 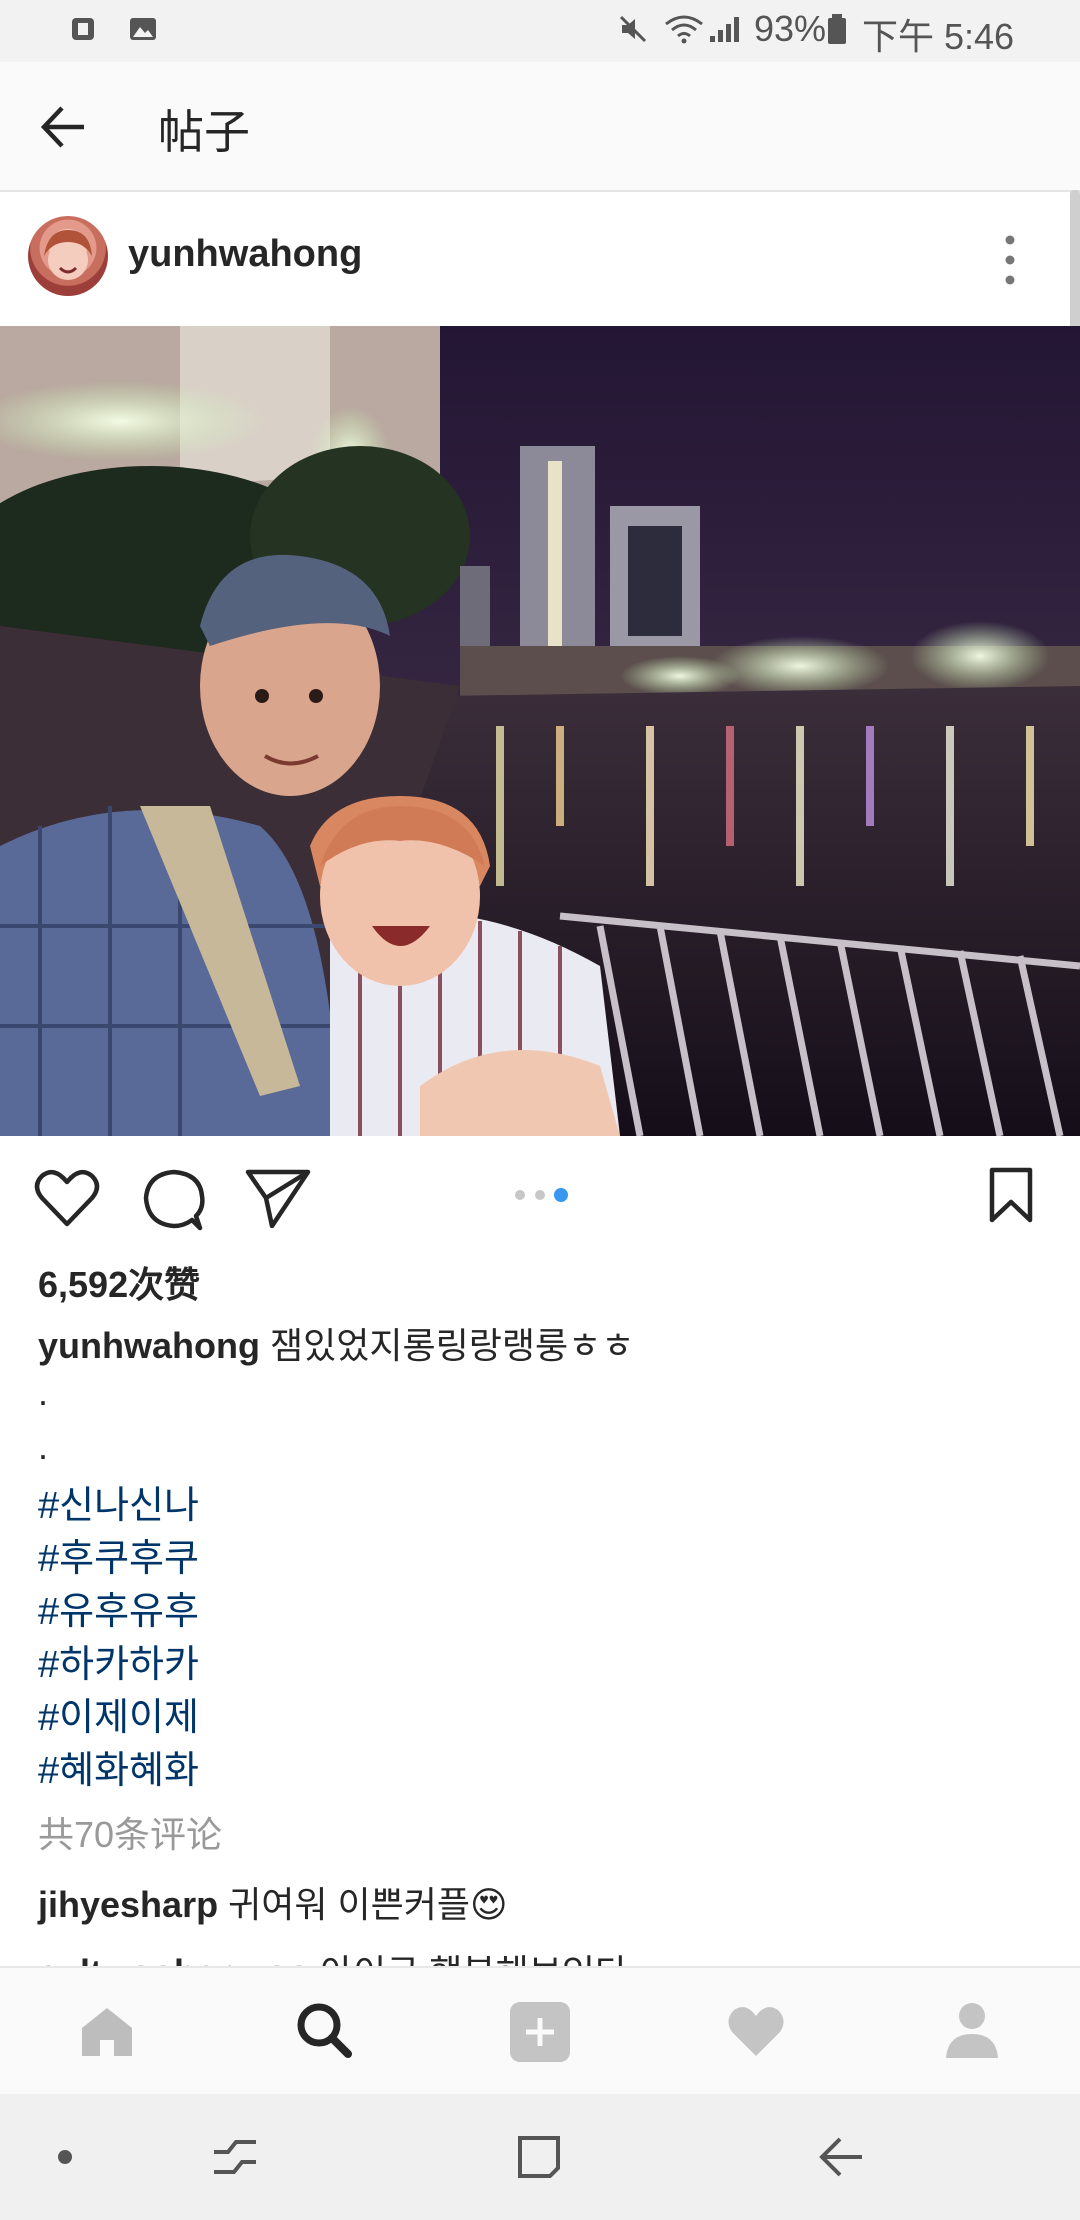 What do you see at coordinates (724, 29) in the screenshot?
I see `signal-icon` at bounding box center [724, 29].